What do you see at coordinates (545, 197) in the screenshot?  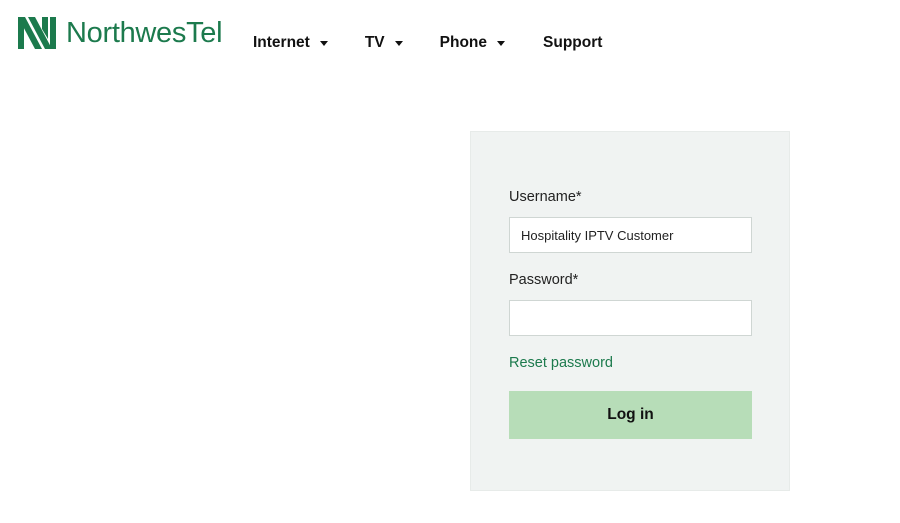 I see `username-label: Username*` at bounding box center [545, 197].